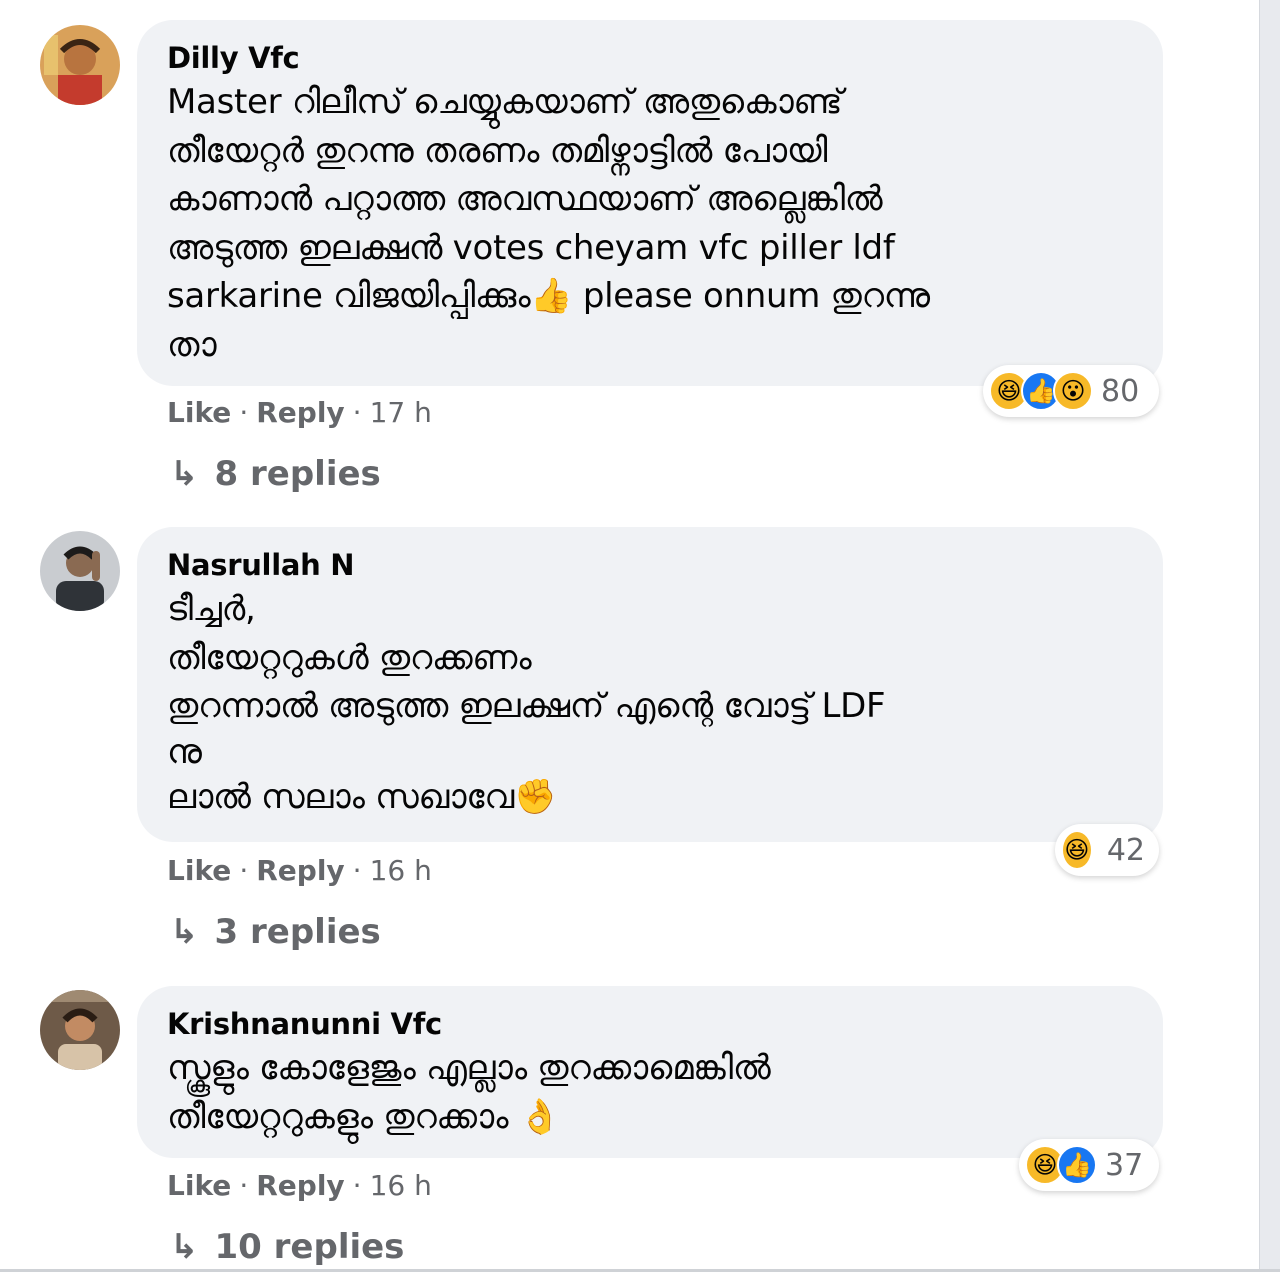 The width and height of the screenshot is (1280, 1272). What do you see at coordinates (192, 344) in the screenshot?
I see `comment-text-line: താ` at bounding box center [192, 344].